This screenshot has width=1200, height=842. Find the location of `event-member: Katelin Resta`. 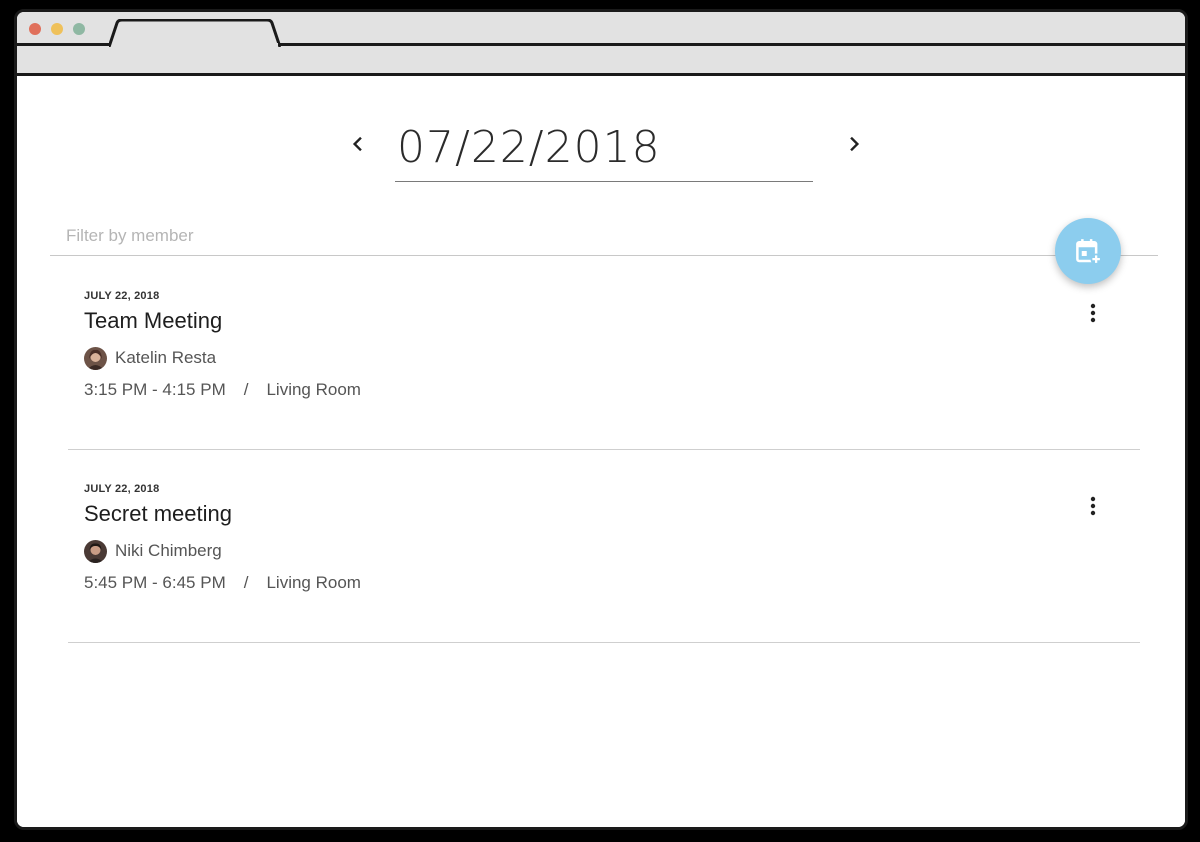

event-member: Katelin Resta is located at coordinates (150, 358).